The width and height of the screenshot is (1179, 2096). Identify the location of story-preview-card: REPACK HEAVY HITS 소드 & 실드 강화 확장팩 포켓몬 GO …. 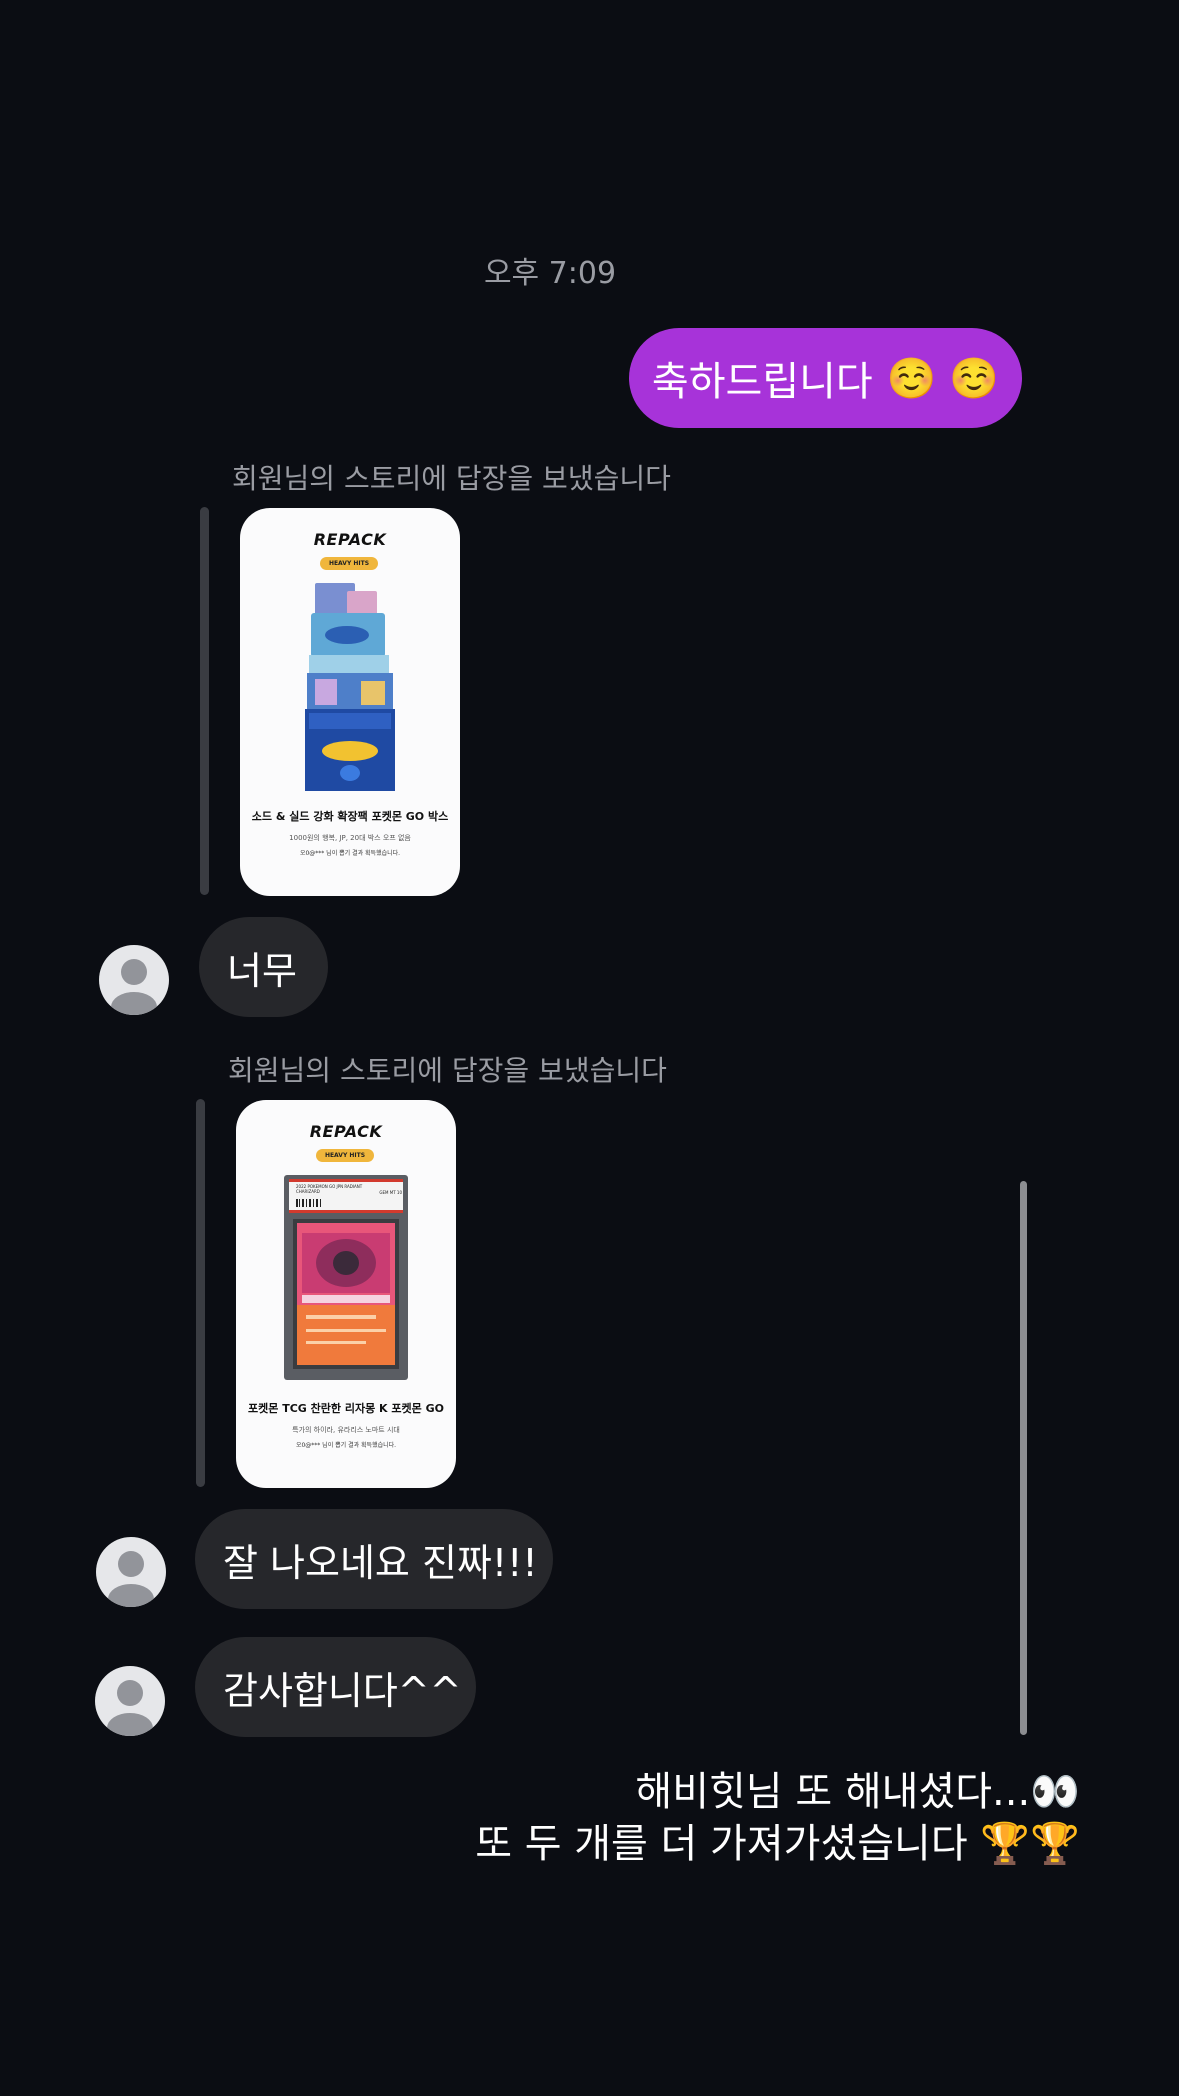
(350, 702).